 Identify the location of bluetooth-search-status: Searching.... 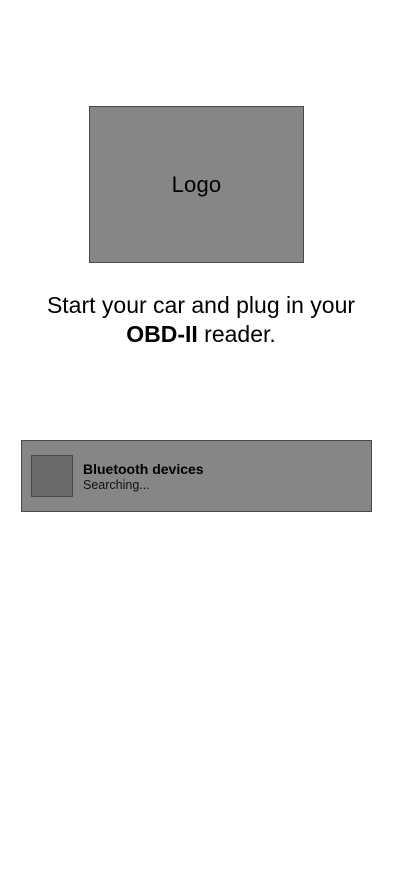
(116, 485).